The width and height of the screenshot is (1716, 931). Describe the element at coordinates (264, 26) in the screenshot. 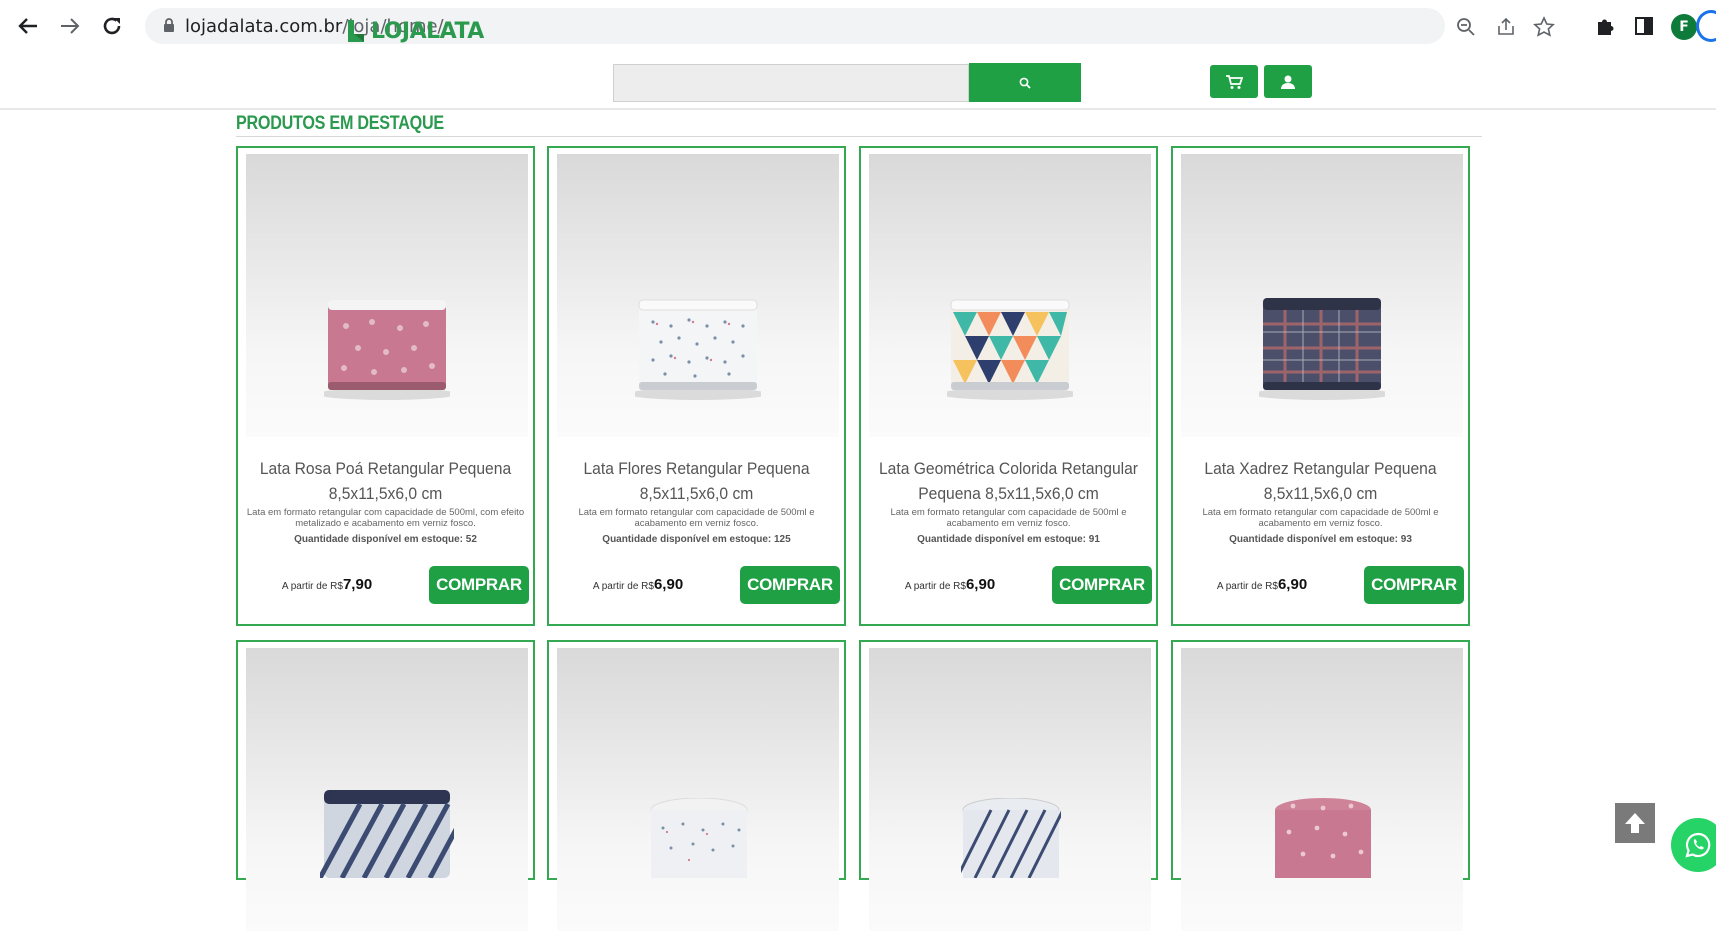

I see `url-host: lojadalata.com.br` at that location.